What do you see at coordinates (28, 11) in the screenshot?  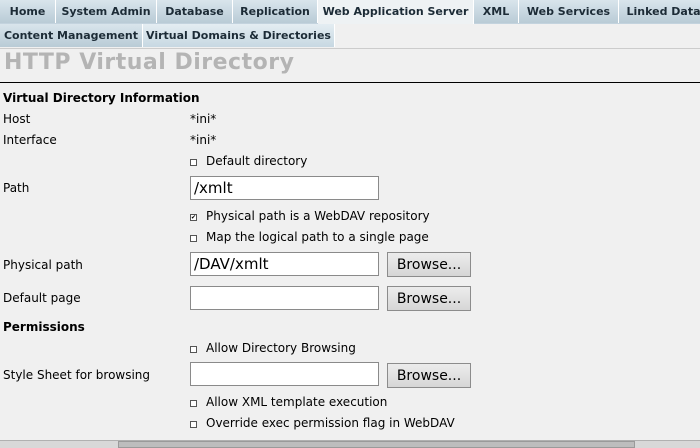 I see `tab-home: Home` at bounding box center [28, 11].